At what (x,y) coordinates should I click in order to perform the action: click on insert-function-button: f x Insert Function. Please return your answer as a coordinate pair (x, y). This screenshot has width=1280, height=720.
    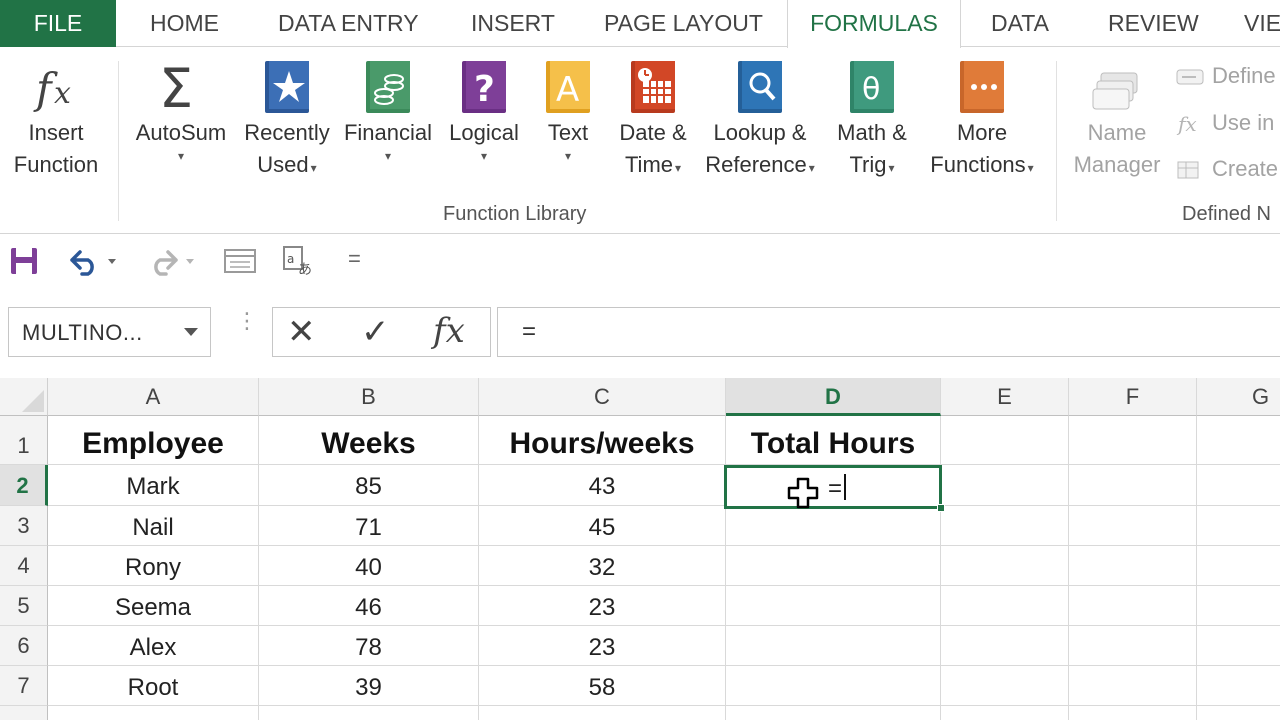
    Looking at the image, I should click on (56, 120).